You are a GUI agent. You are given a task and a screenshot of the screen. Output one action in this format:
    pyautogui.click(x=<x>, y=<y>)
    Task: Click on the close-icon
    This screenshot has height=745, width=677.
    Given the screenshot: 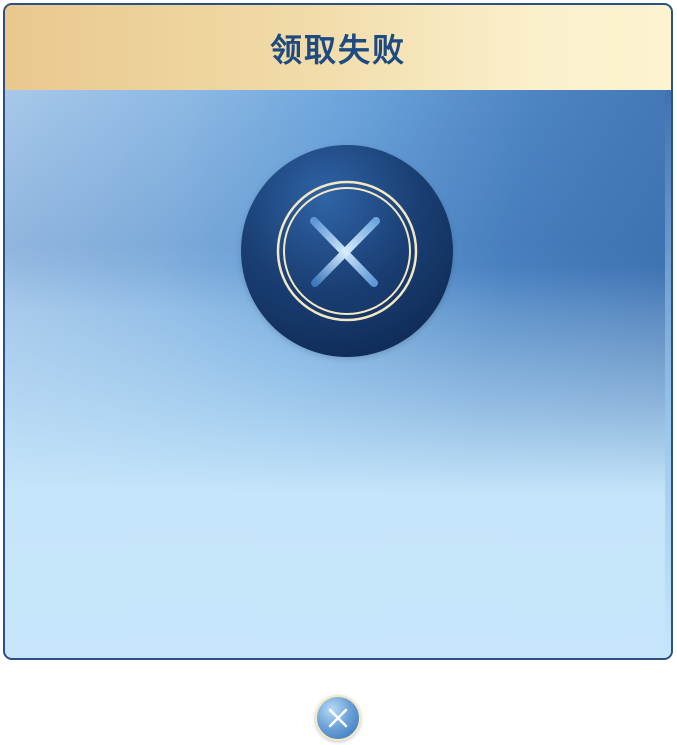 What is the action you would take?
    pyautogui.click(x=338, y=718)
    